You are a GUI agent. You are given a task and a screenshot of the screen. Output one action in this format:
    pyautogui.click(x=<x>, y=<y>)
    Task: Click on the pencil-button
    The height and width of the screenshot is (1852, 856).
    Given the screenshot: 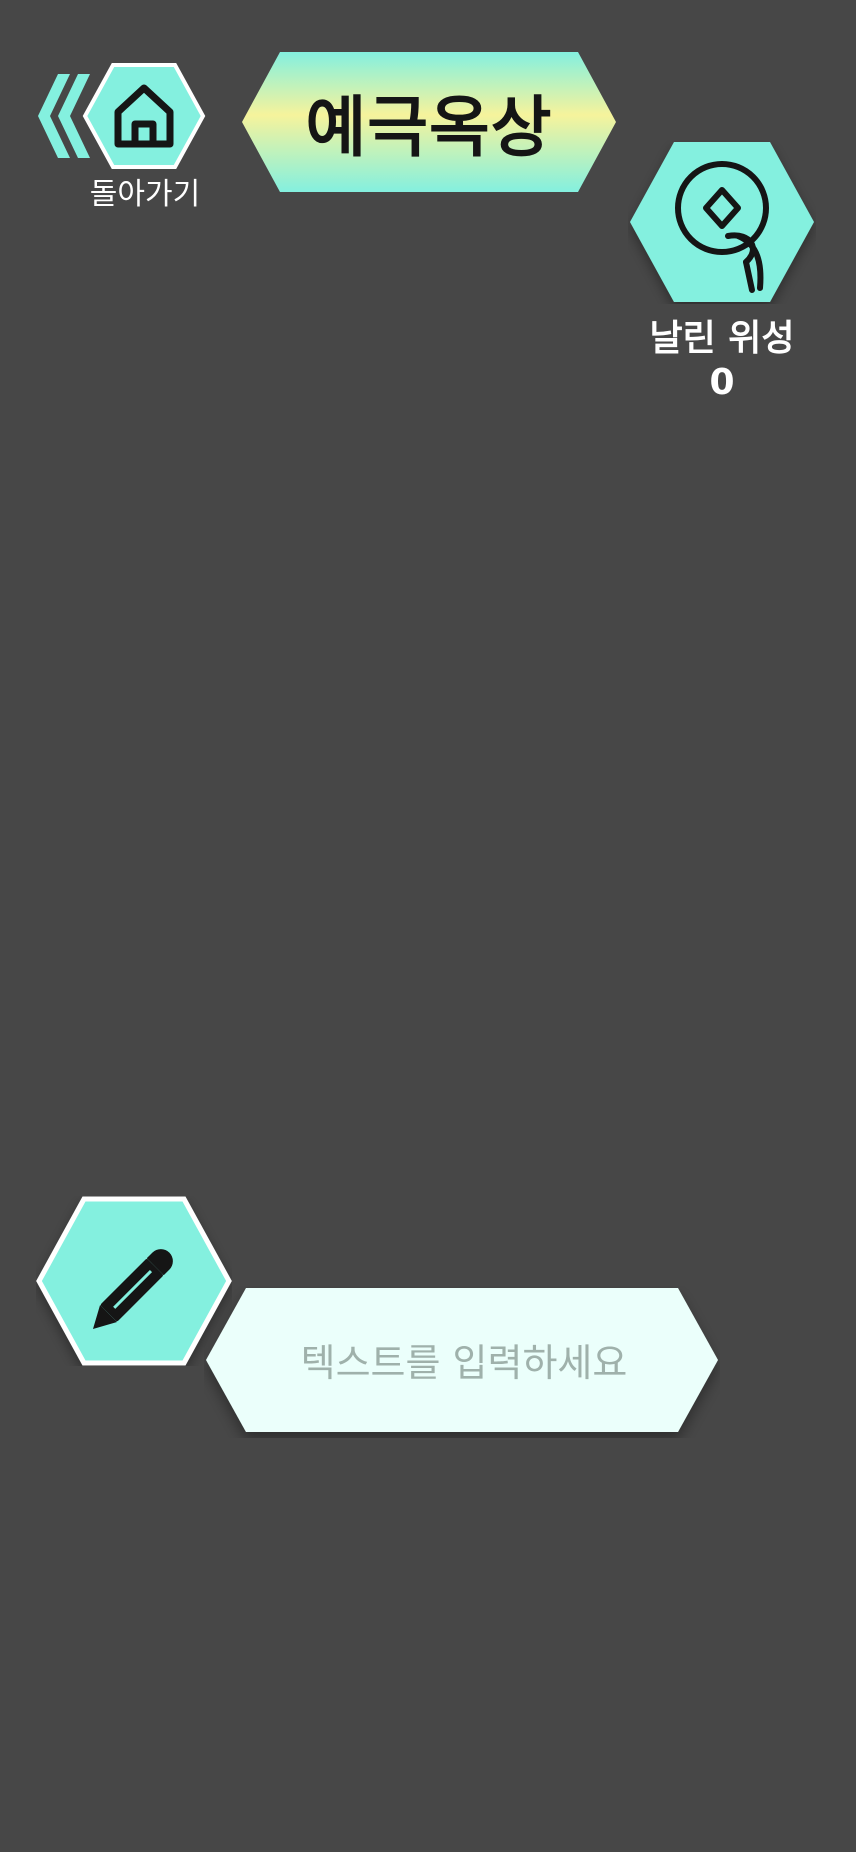 What is the action you would take?
    pyautogui.click(x=134, y=1281)
    